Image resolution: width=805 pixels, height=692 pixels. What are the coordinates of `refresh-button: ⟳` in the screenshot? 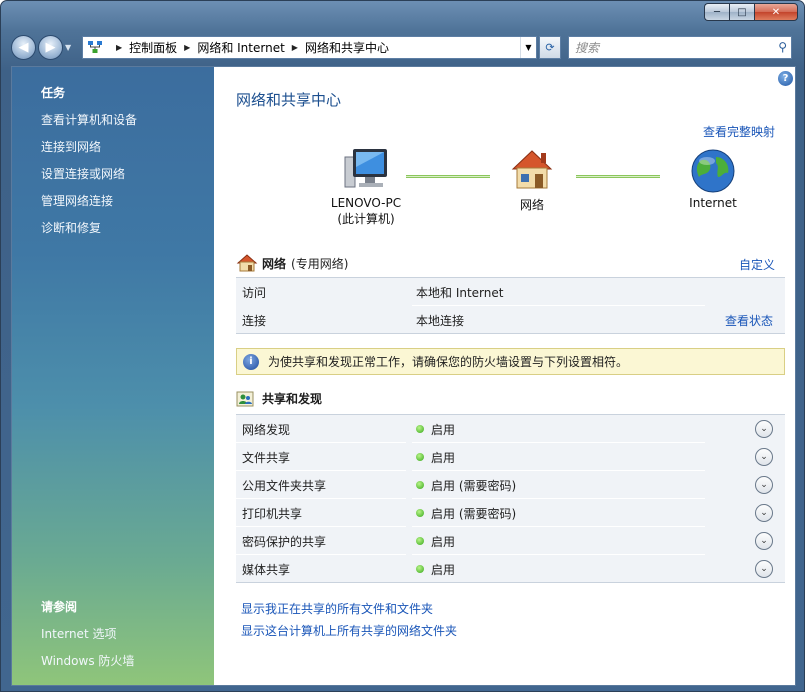 It's located at (550, 47).